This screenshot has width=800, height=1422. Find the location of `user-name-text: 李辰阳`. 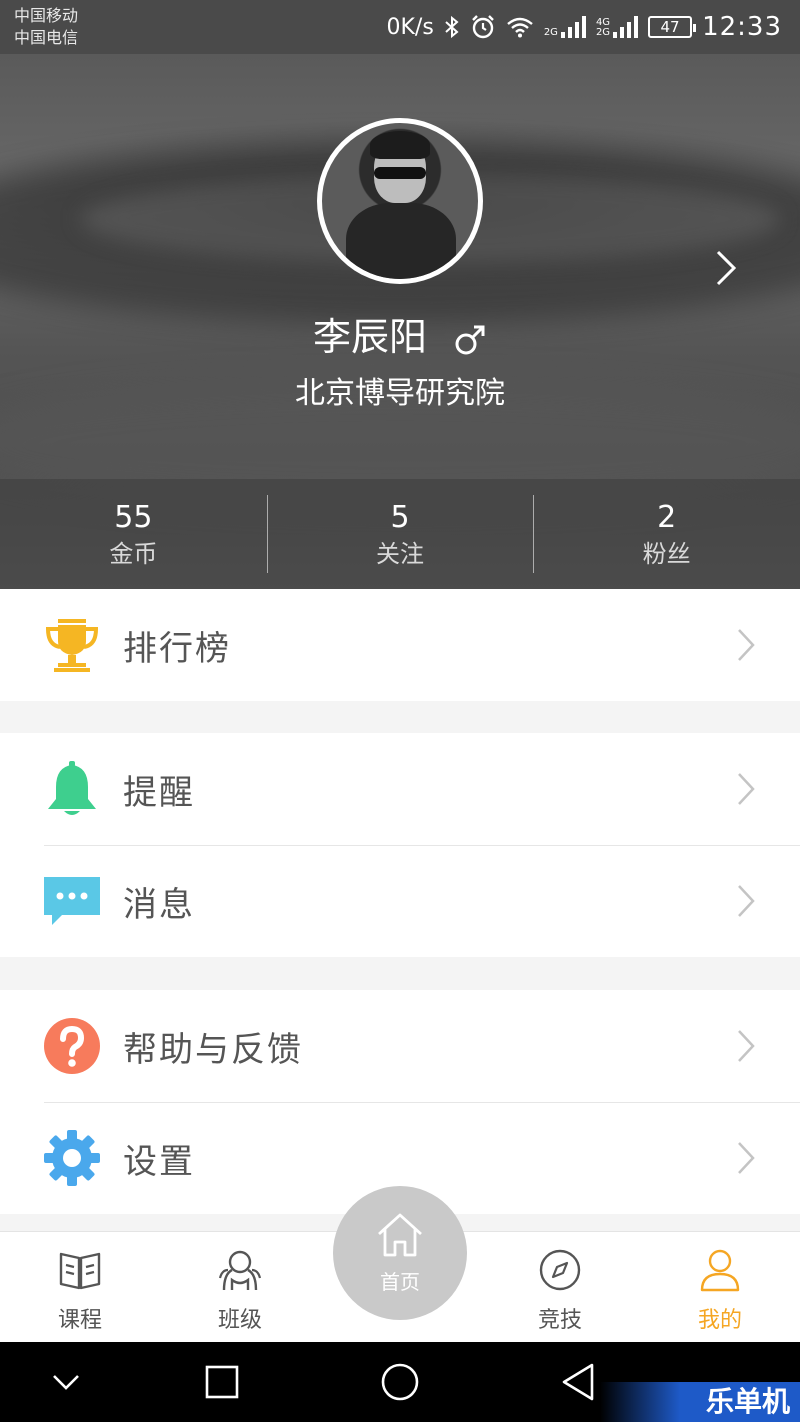

user-name-text: 李辰阳 is located at coordinates (369, 337).